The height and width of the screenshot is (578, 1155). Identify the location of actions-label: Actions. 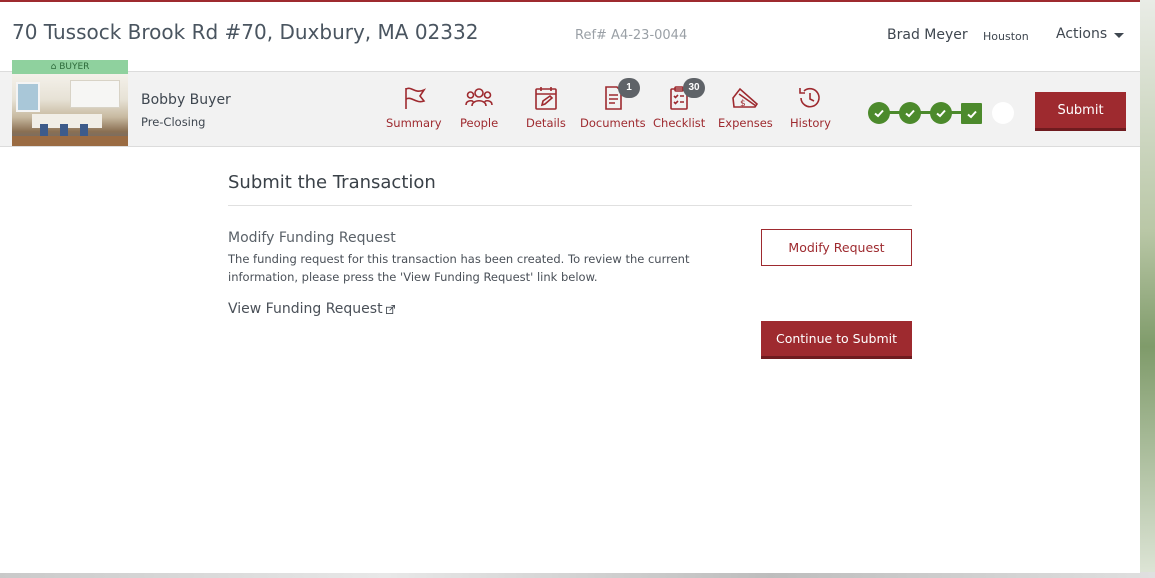
(1082, 34).